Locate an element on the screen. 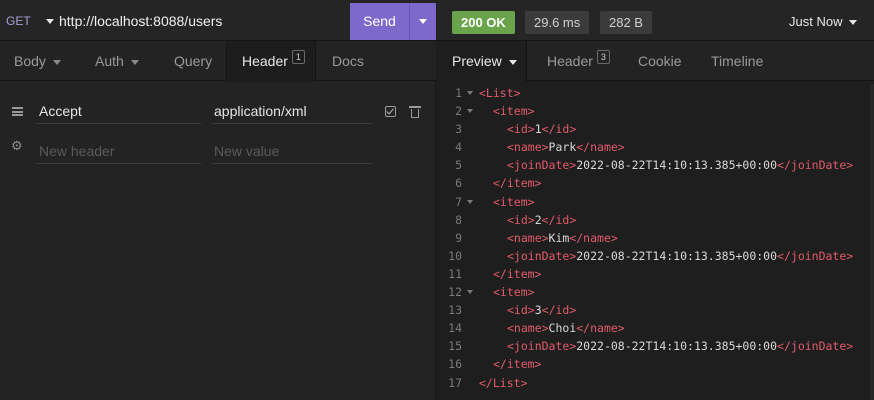 The height and width of the screenshot is (400, 874). tab-cookie: Cookie is located at coordinates (660, 61).